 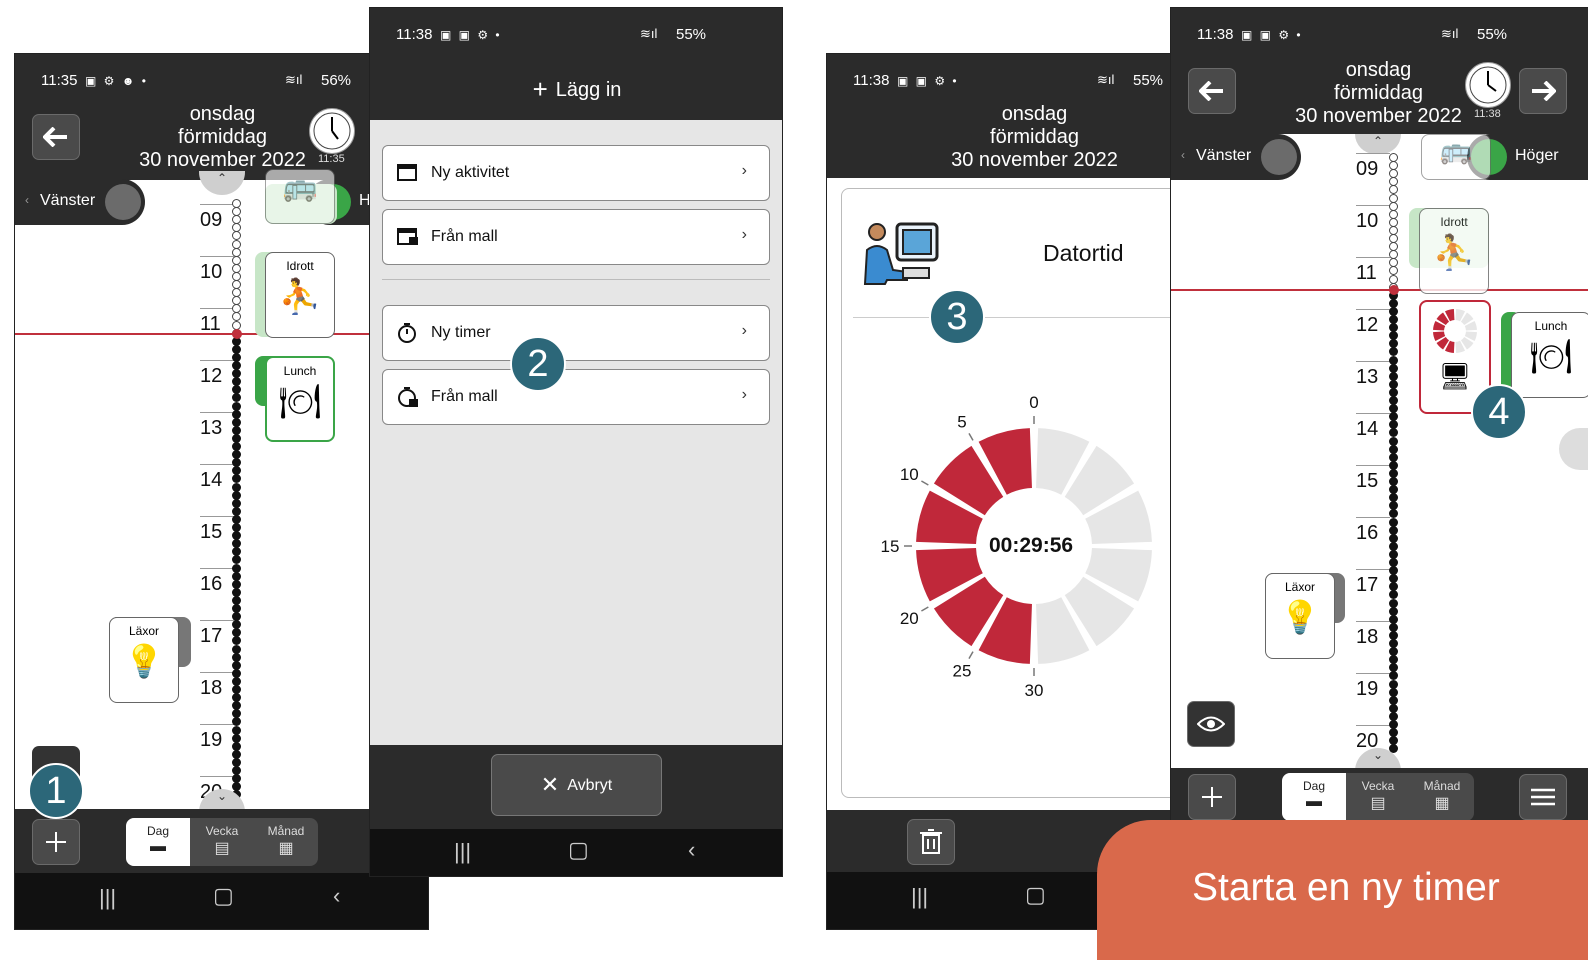 I want to click on system-nav-bar: ||| ▢ ‹, so click(x=576, y=852).